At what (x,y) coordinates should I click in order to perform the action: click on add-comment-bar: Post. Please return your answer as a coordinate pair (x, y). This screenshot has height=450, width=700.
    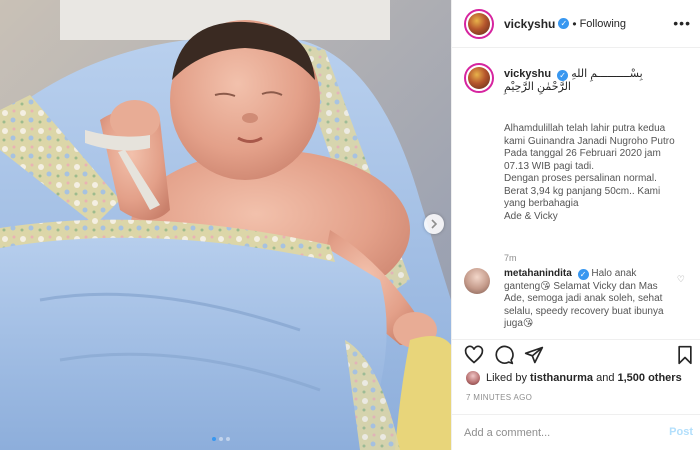
    Looking at the image, I should click on (576, 432).